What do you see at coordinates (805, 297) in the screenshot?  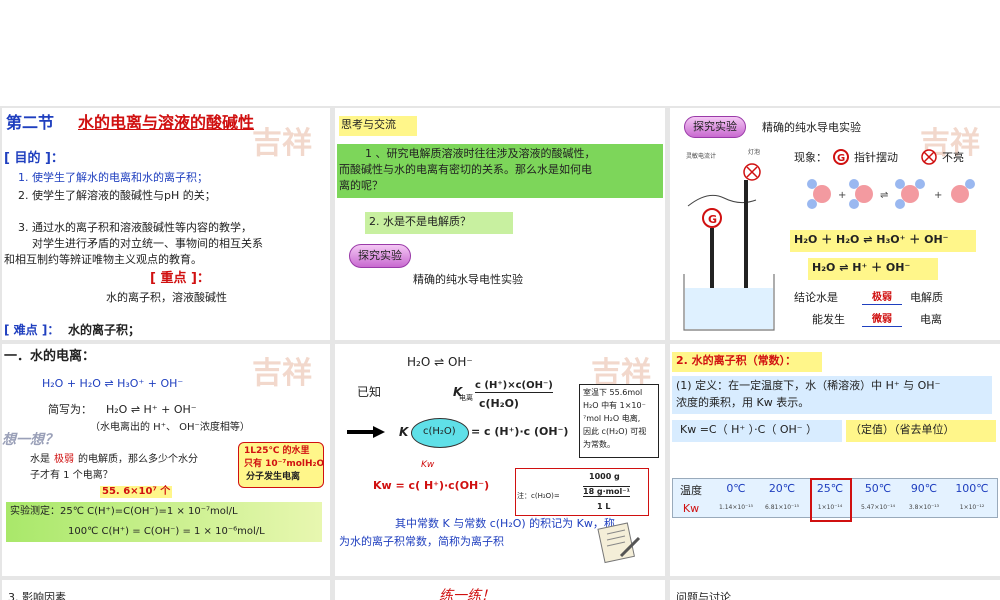 I see `conclusion-label: 结论` at bounding box center [805, 297].